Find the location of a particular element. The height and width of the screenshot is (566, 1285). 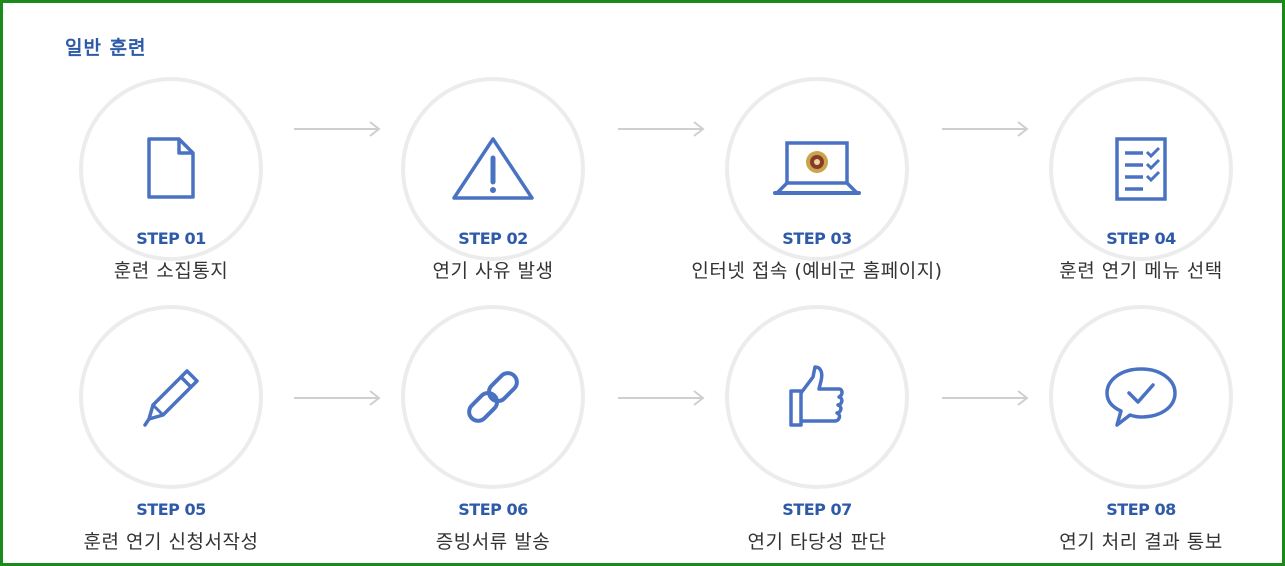

step-04-number: STEP 04 is located at coordinates (1141, 238).